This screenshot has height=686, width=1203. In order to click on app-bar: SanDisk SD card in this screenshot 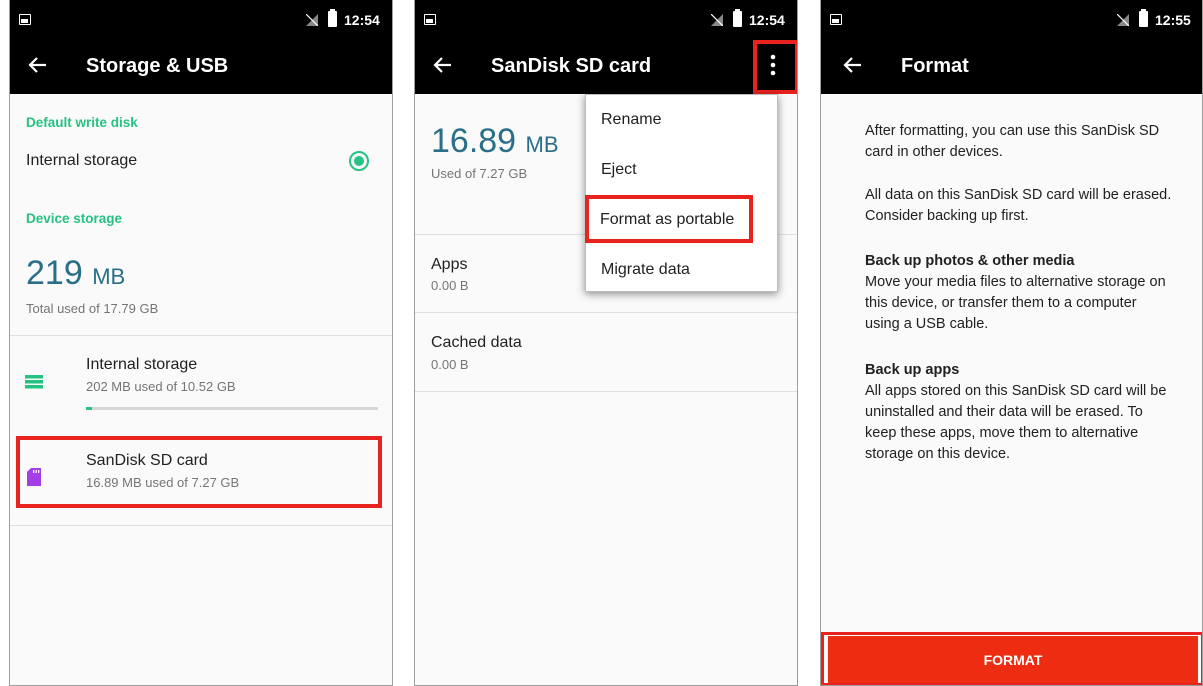, I will do `click(606, 67)`.